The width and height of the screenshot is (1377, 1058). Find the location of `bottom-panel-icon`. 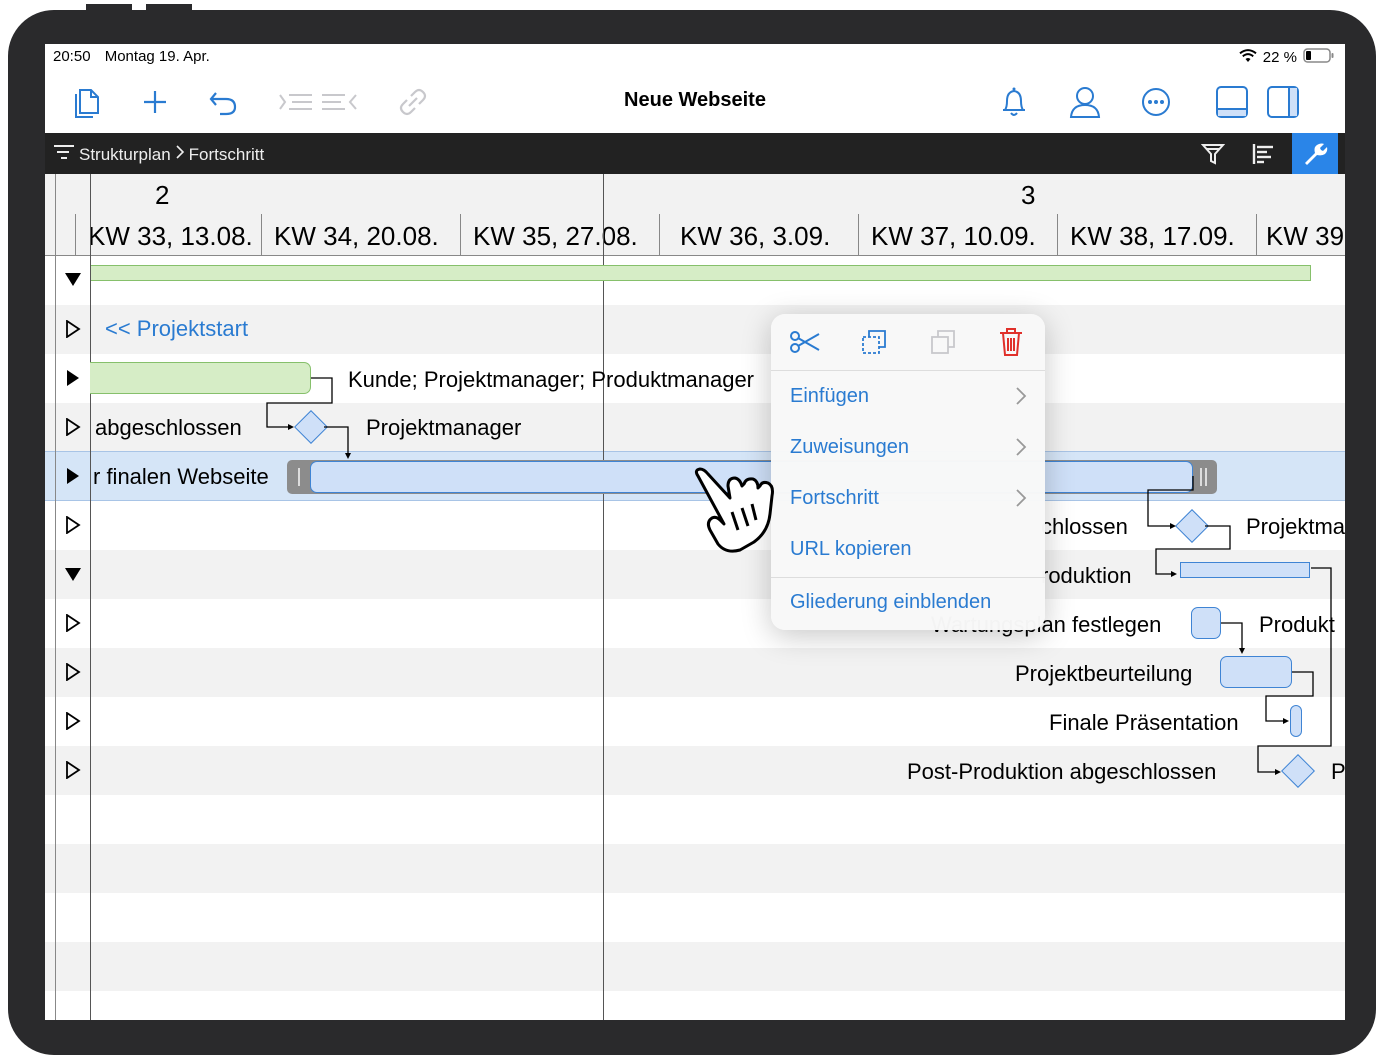

bottom-panel-icon is located at coordinates (1232, 102).